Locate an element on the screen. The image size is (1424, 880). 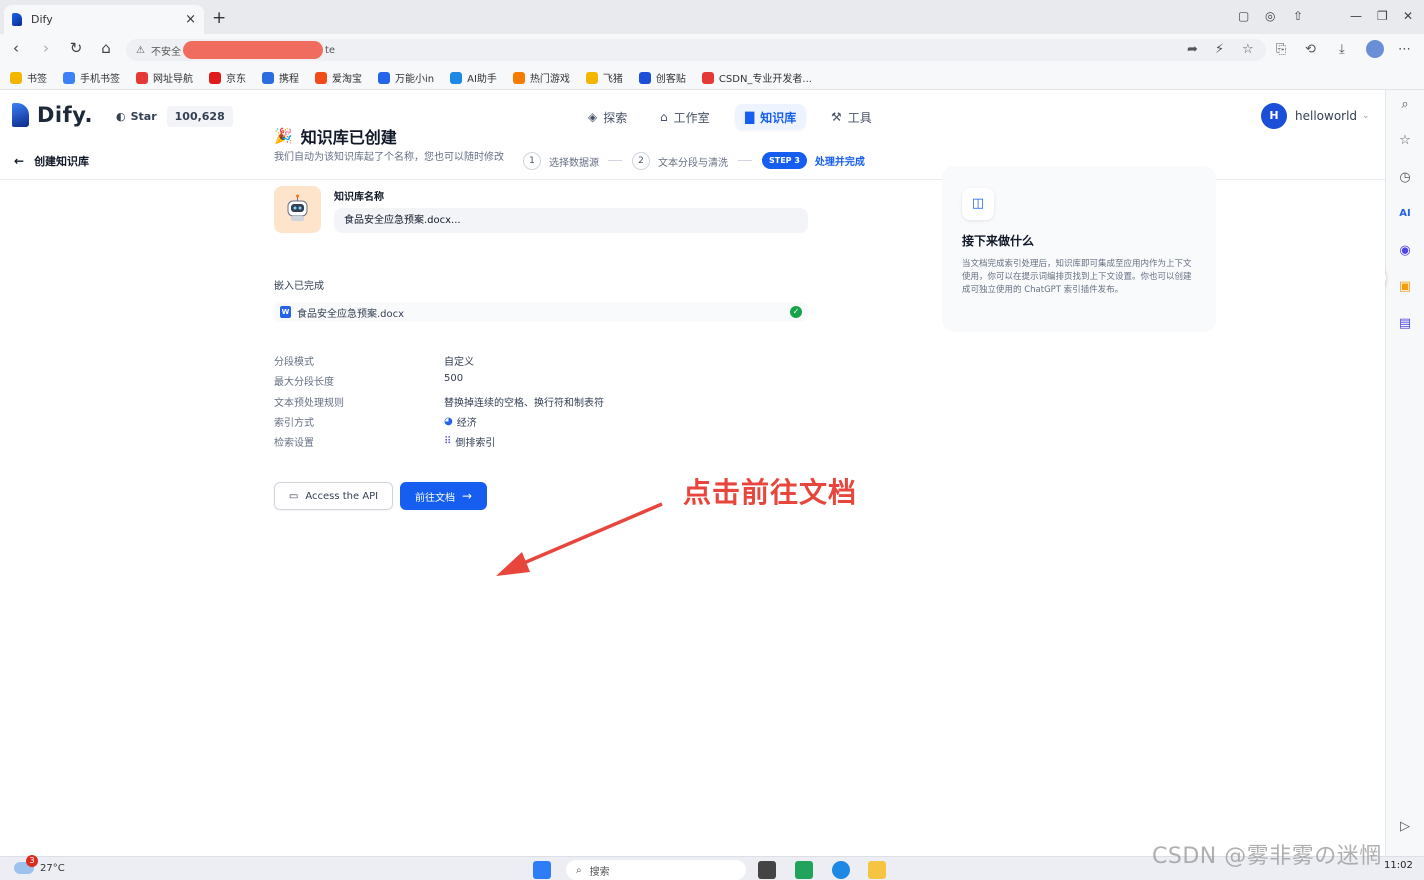
step-1: 1 选择数据源 is located at coordinates (561, 161).